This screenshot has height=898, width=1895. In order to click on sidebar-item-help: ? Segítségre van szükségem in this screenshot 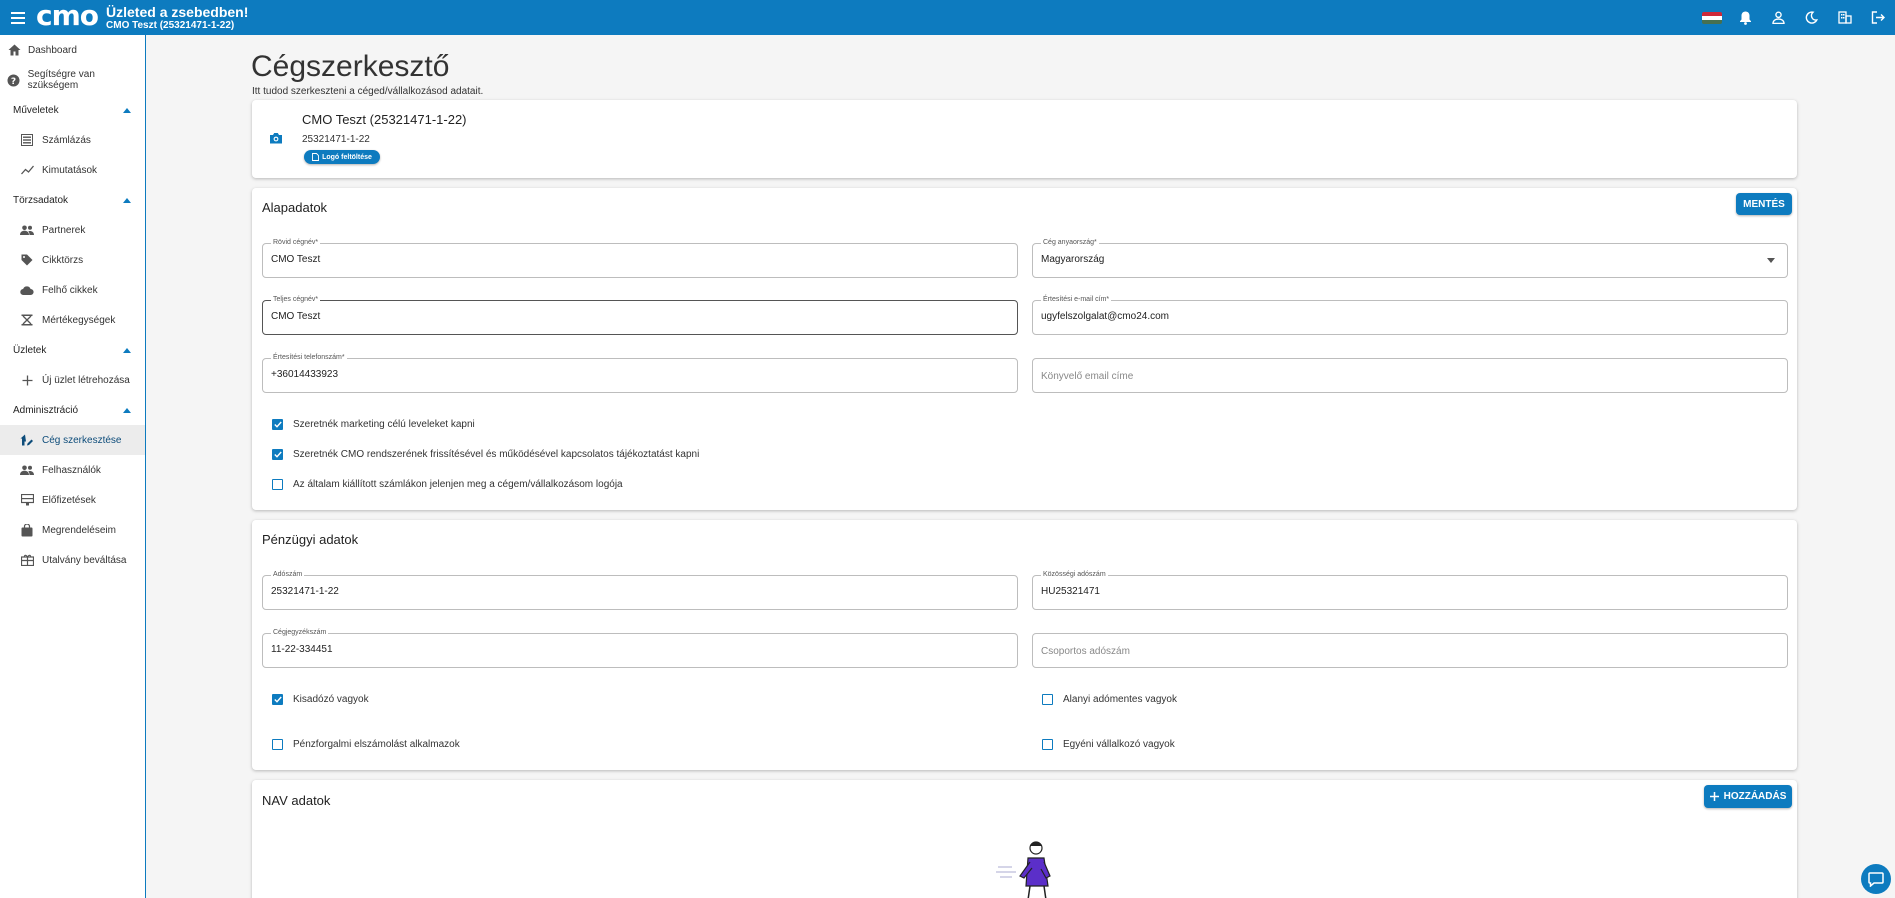, I will do `click(72, 80)`.